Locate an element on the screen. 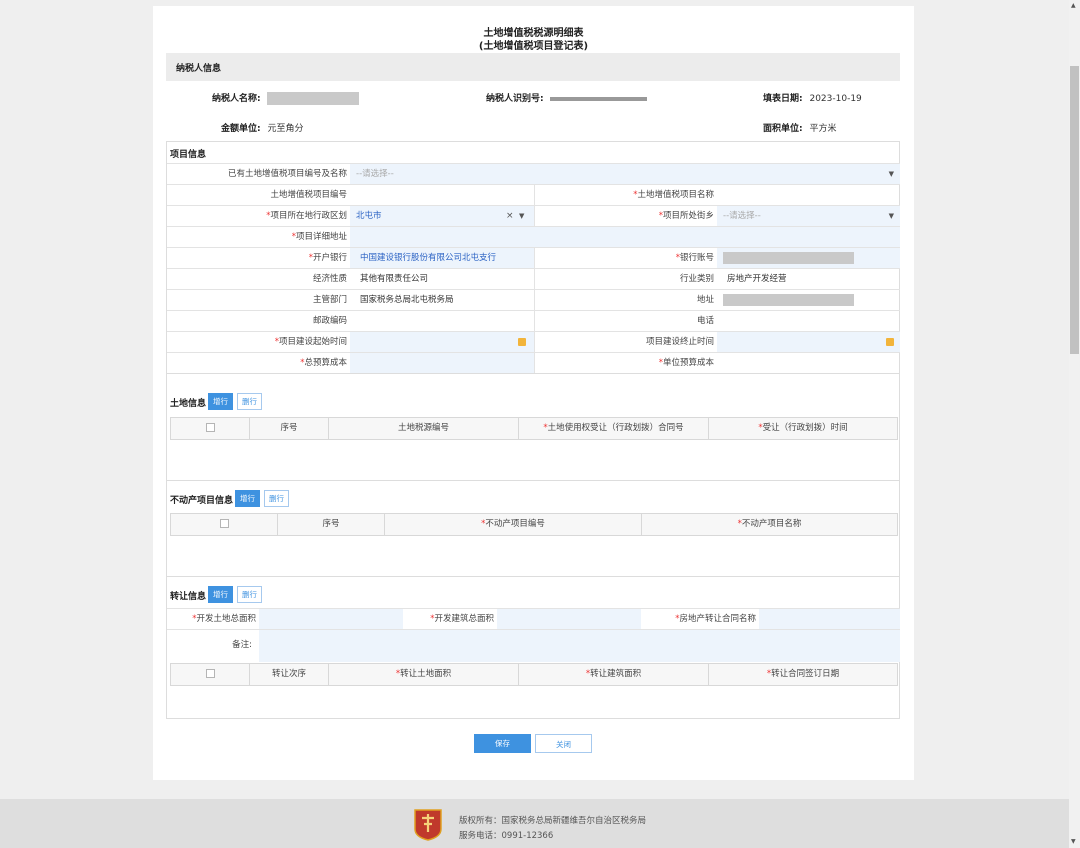 The height and width of the screenshot is (848, 1080). transfer-select-all is located at coordinates (210, 674).